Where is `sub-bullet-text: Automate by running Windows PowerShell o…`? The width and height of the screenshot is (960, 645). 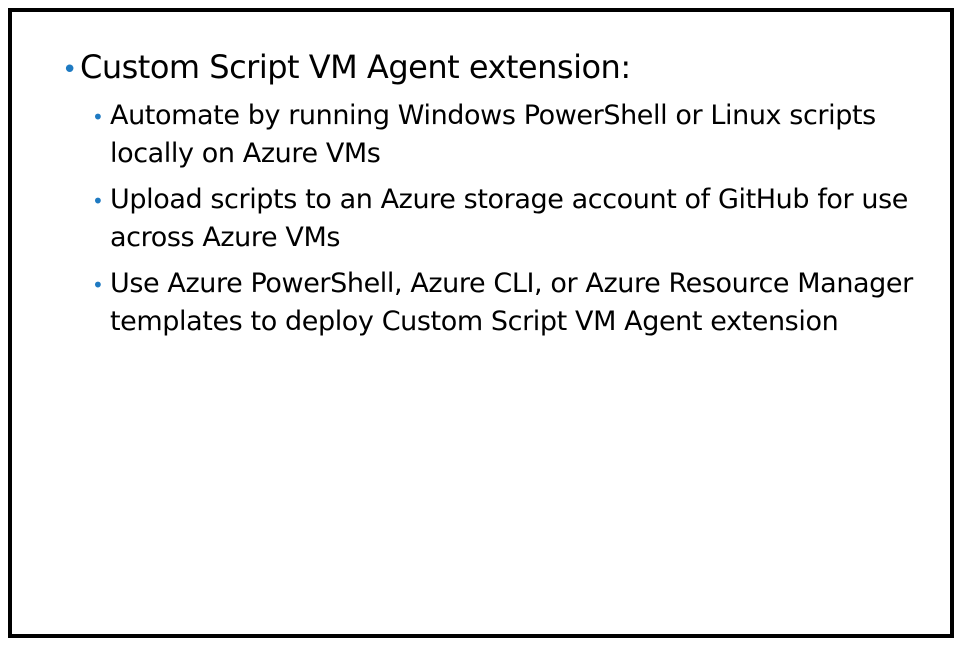
sub-bullet-text: Automate by running Windows PowerShell o… is located at coordinates (493, 134).